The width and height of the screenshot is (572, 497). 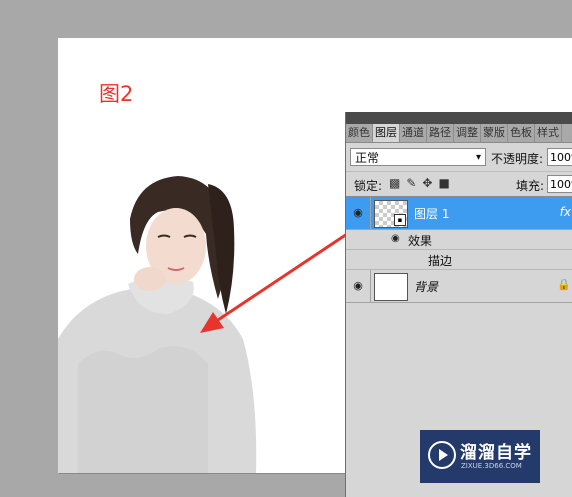 What do you see at coordinates (459, 183) in the screenshot?
I see `lock-row: 锁定: ▩ ✎ ✥ ■ 填充: 100%` at bounding box center [459, 183].